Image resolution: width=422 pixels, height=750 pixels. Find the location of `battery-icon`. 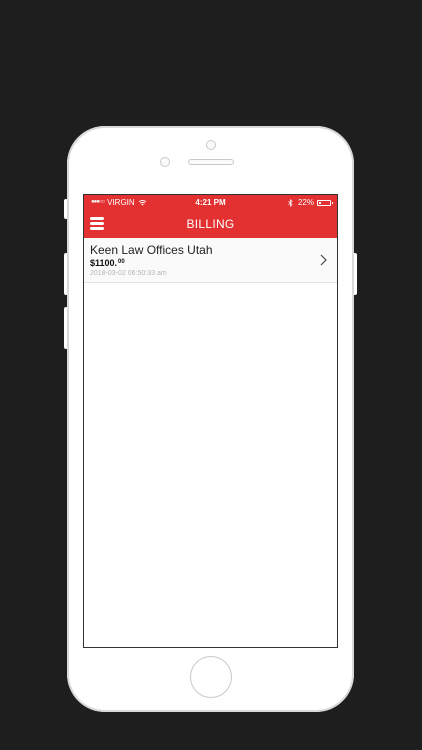

battery-icon is located at coordinates (325, 202).